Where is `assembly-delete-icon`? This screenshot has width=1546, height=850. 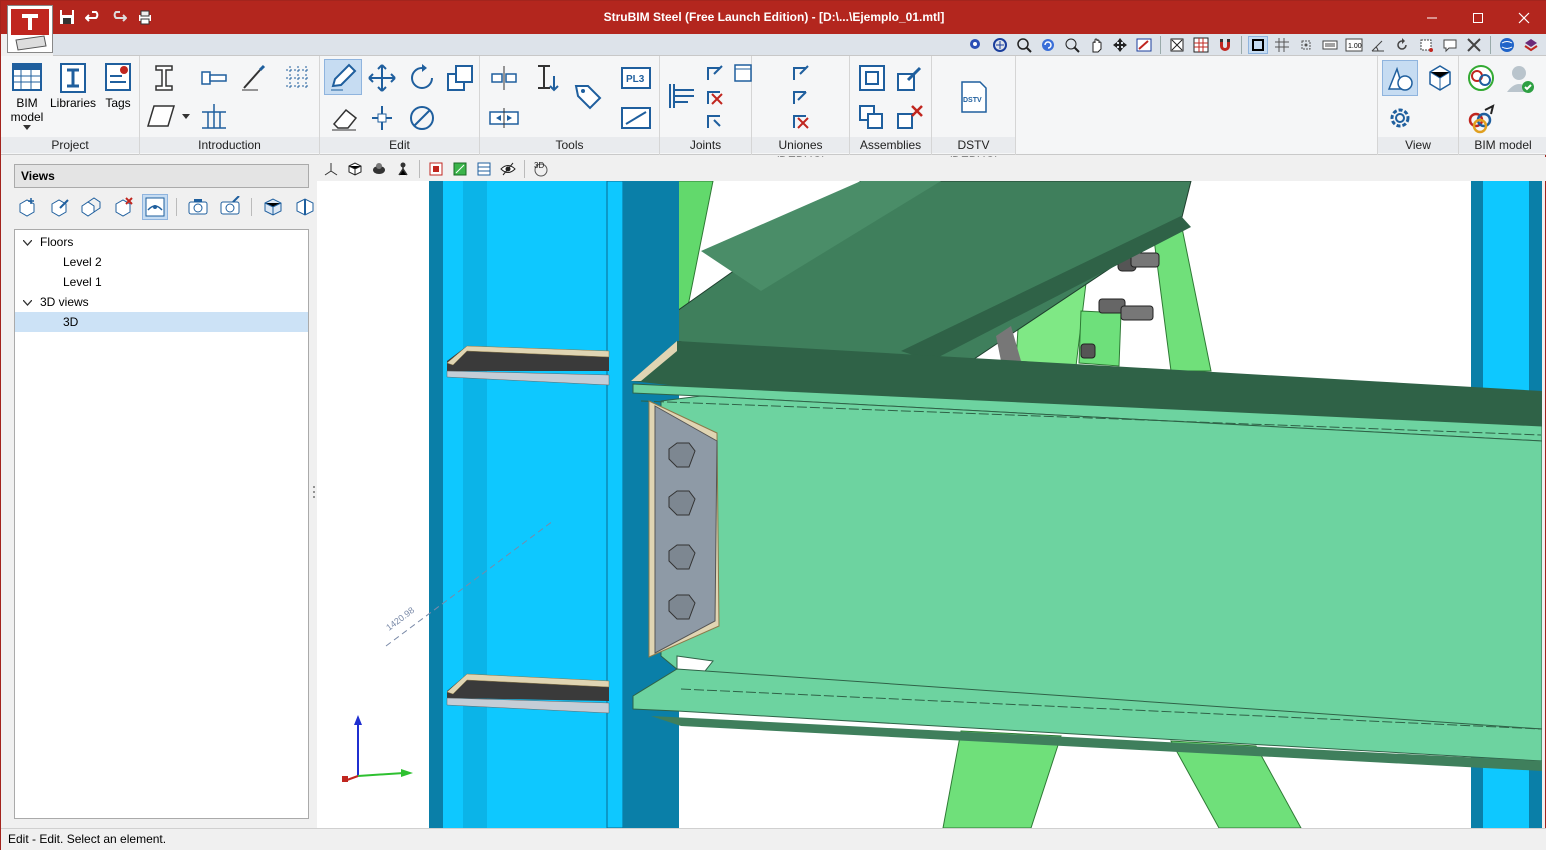 assembly-delete-icon is located at coordinates (910, 118).